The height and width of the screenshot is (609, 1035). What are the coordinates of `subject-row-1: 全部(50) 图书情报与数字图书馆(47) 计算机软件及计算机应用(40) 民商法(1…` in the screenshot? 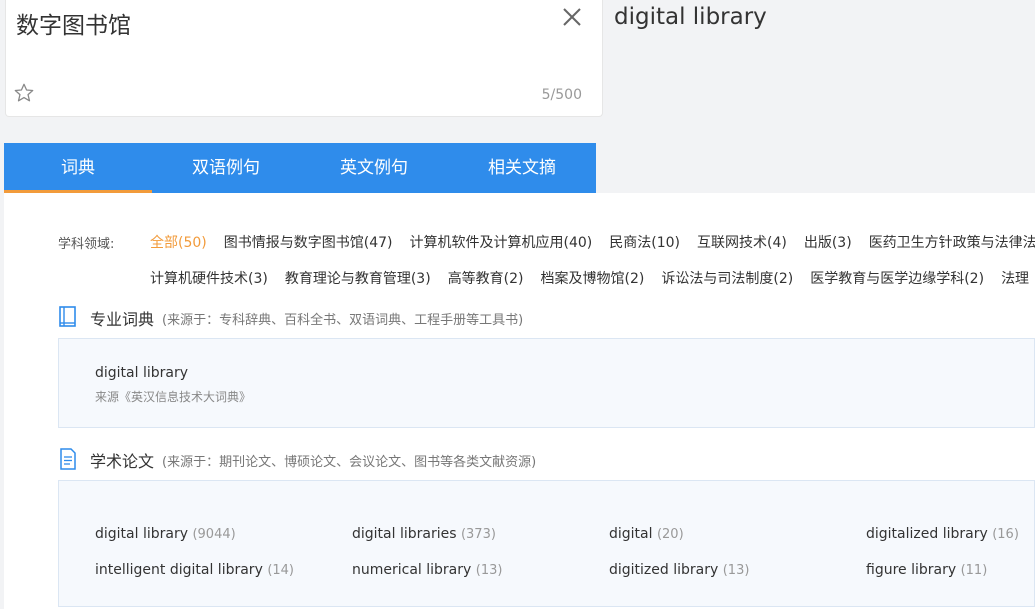 It's located at (592, 242).